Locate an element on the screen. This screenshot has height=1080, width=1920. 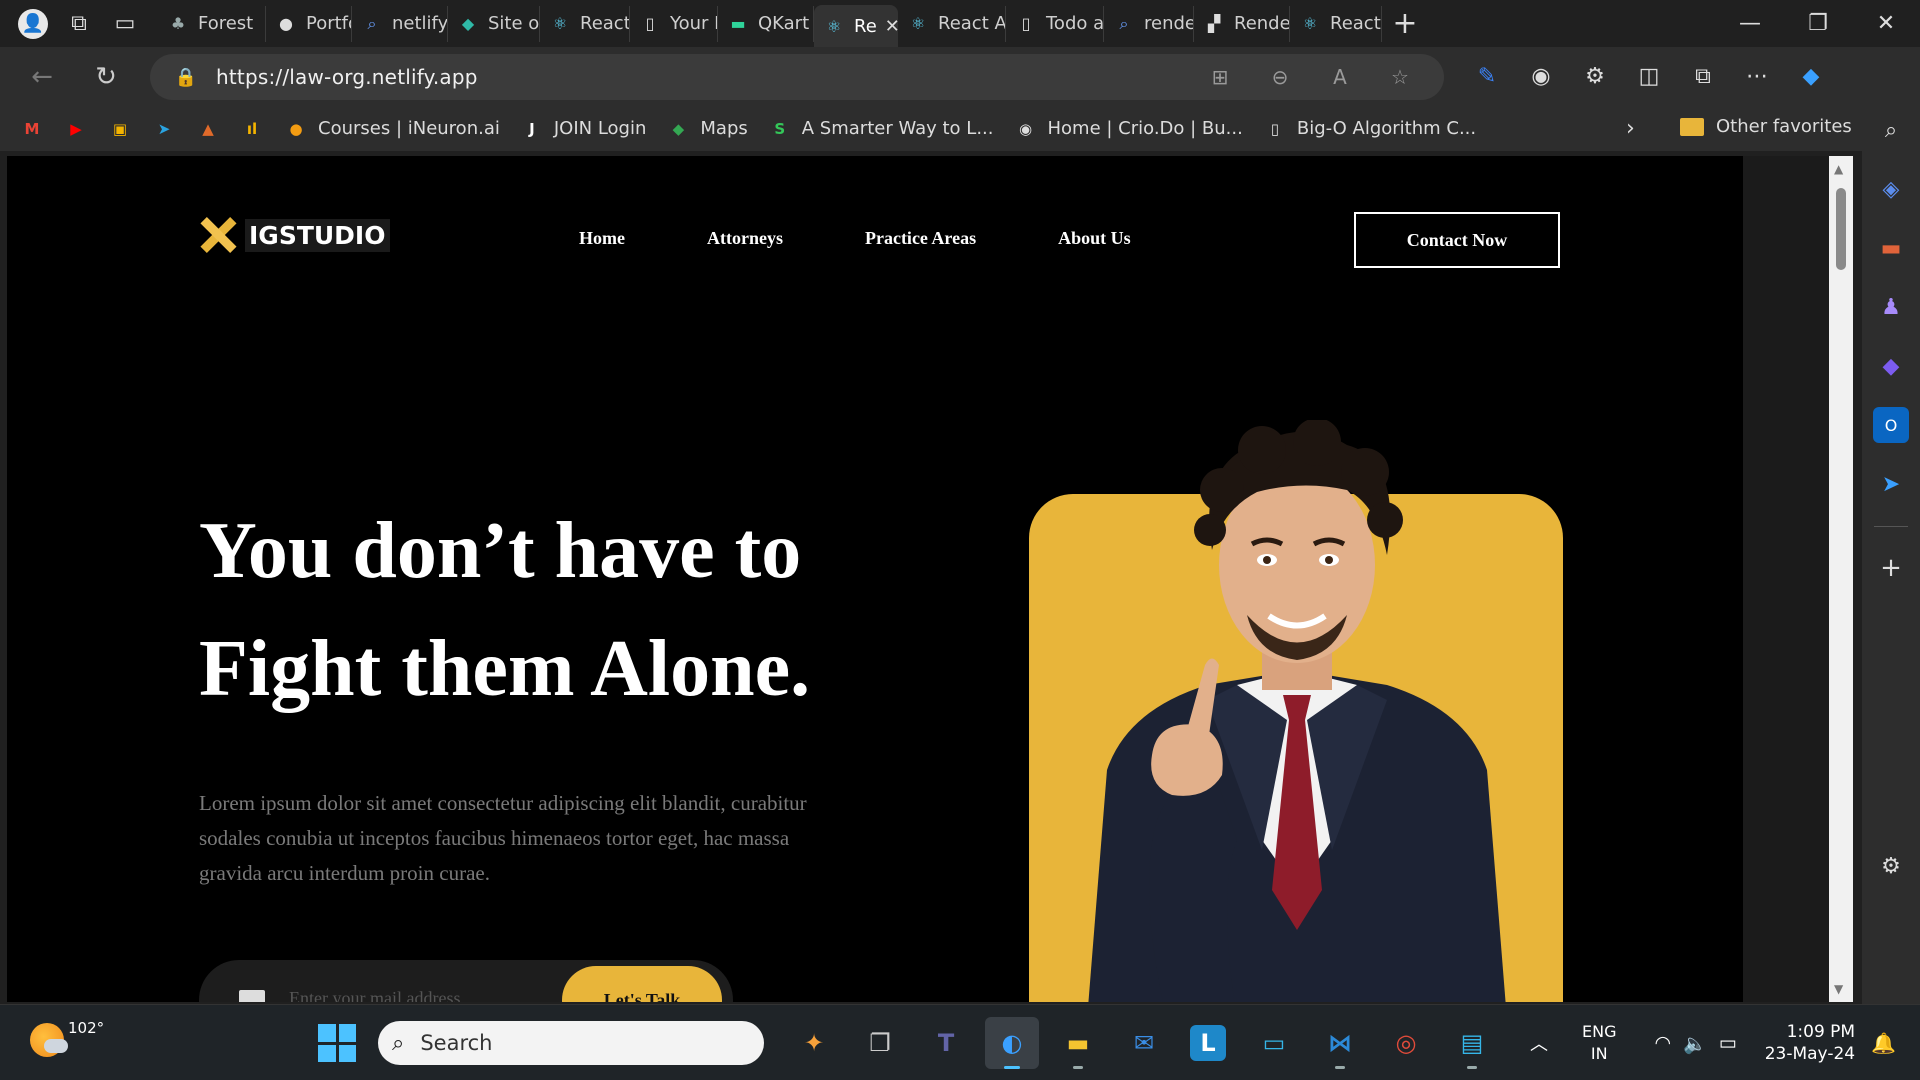
browser-tab: ♣ Forest is located at coordinates (212, 23).